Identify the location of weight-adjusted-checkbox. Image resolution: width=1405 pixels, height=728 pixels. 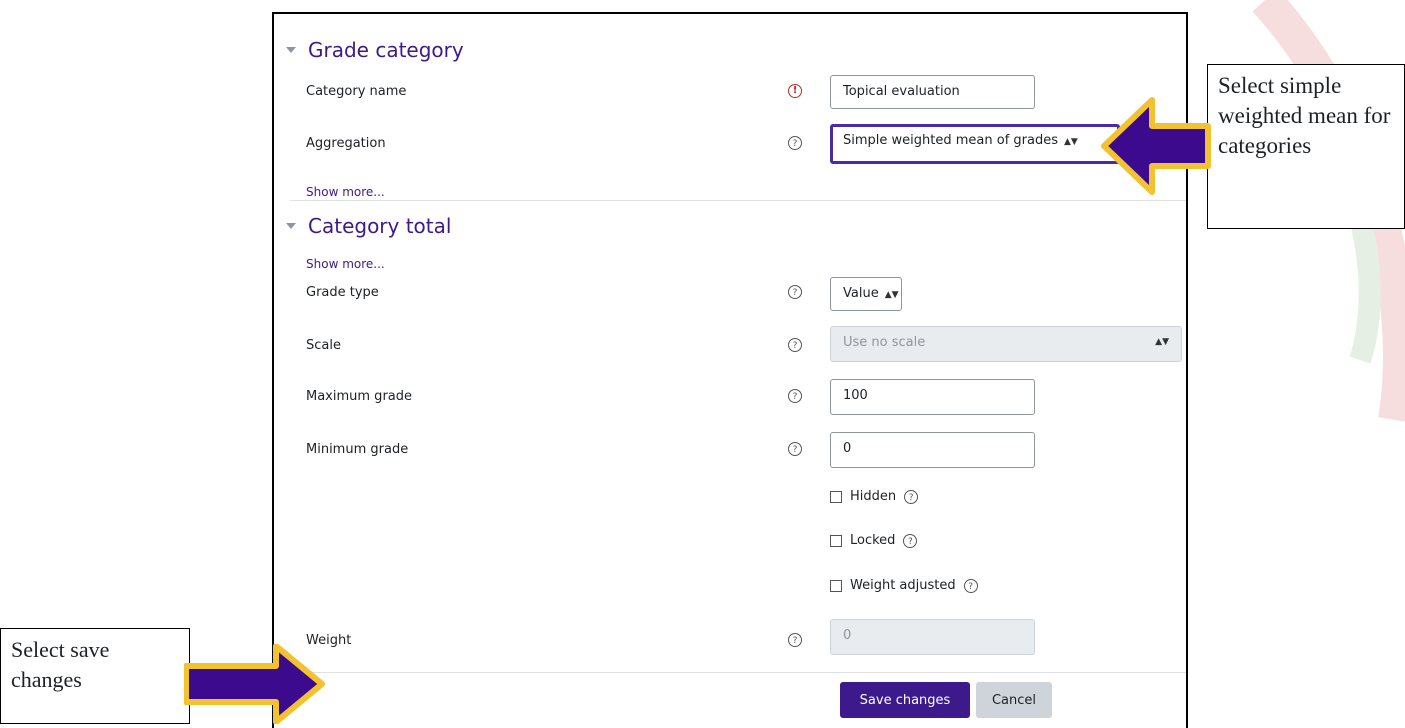
(836, 585).